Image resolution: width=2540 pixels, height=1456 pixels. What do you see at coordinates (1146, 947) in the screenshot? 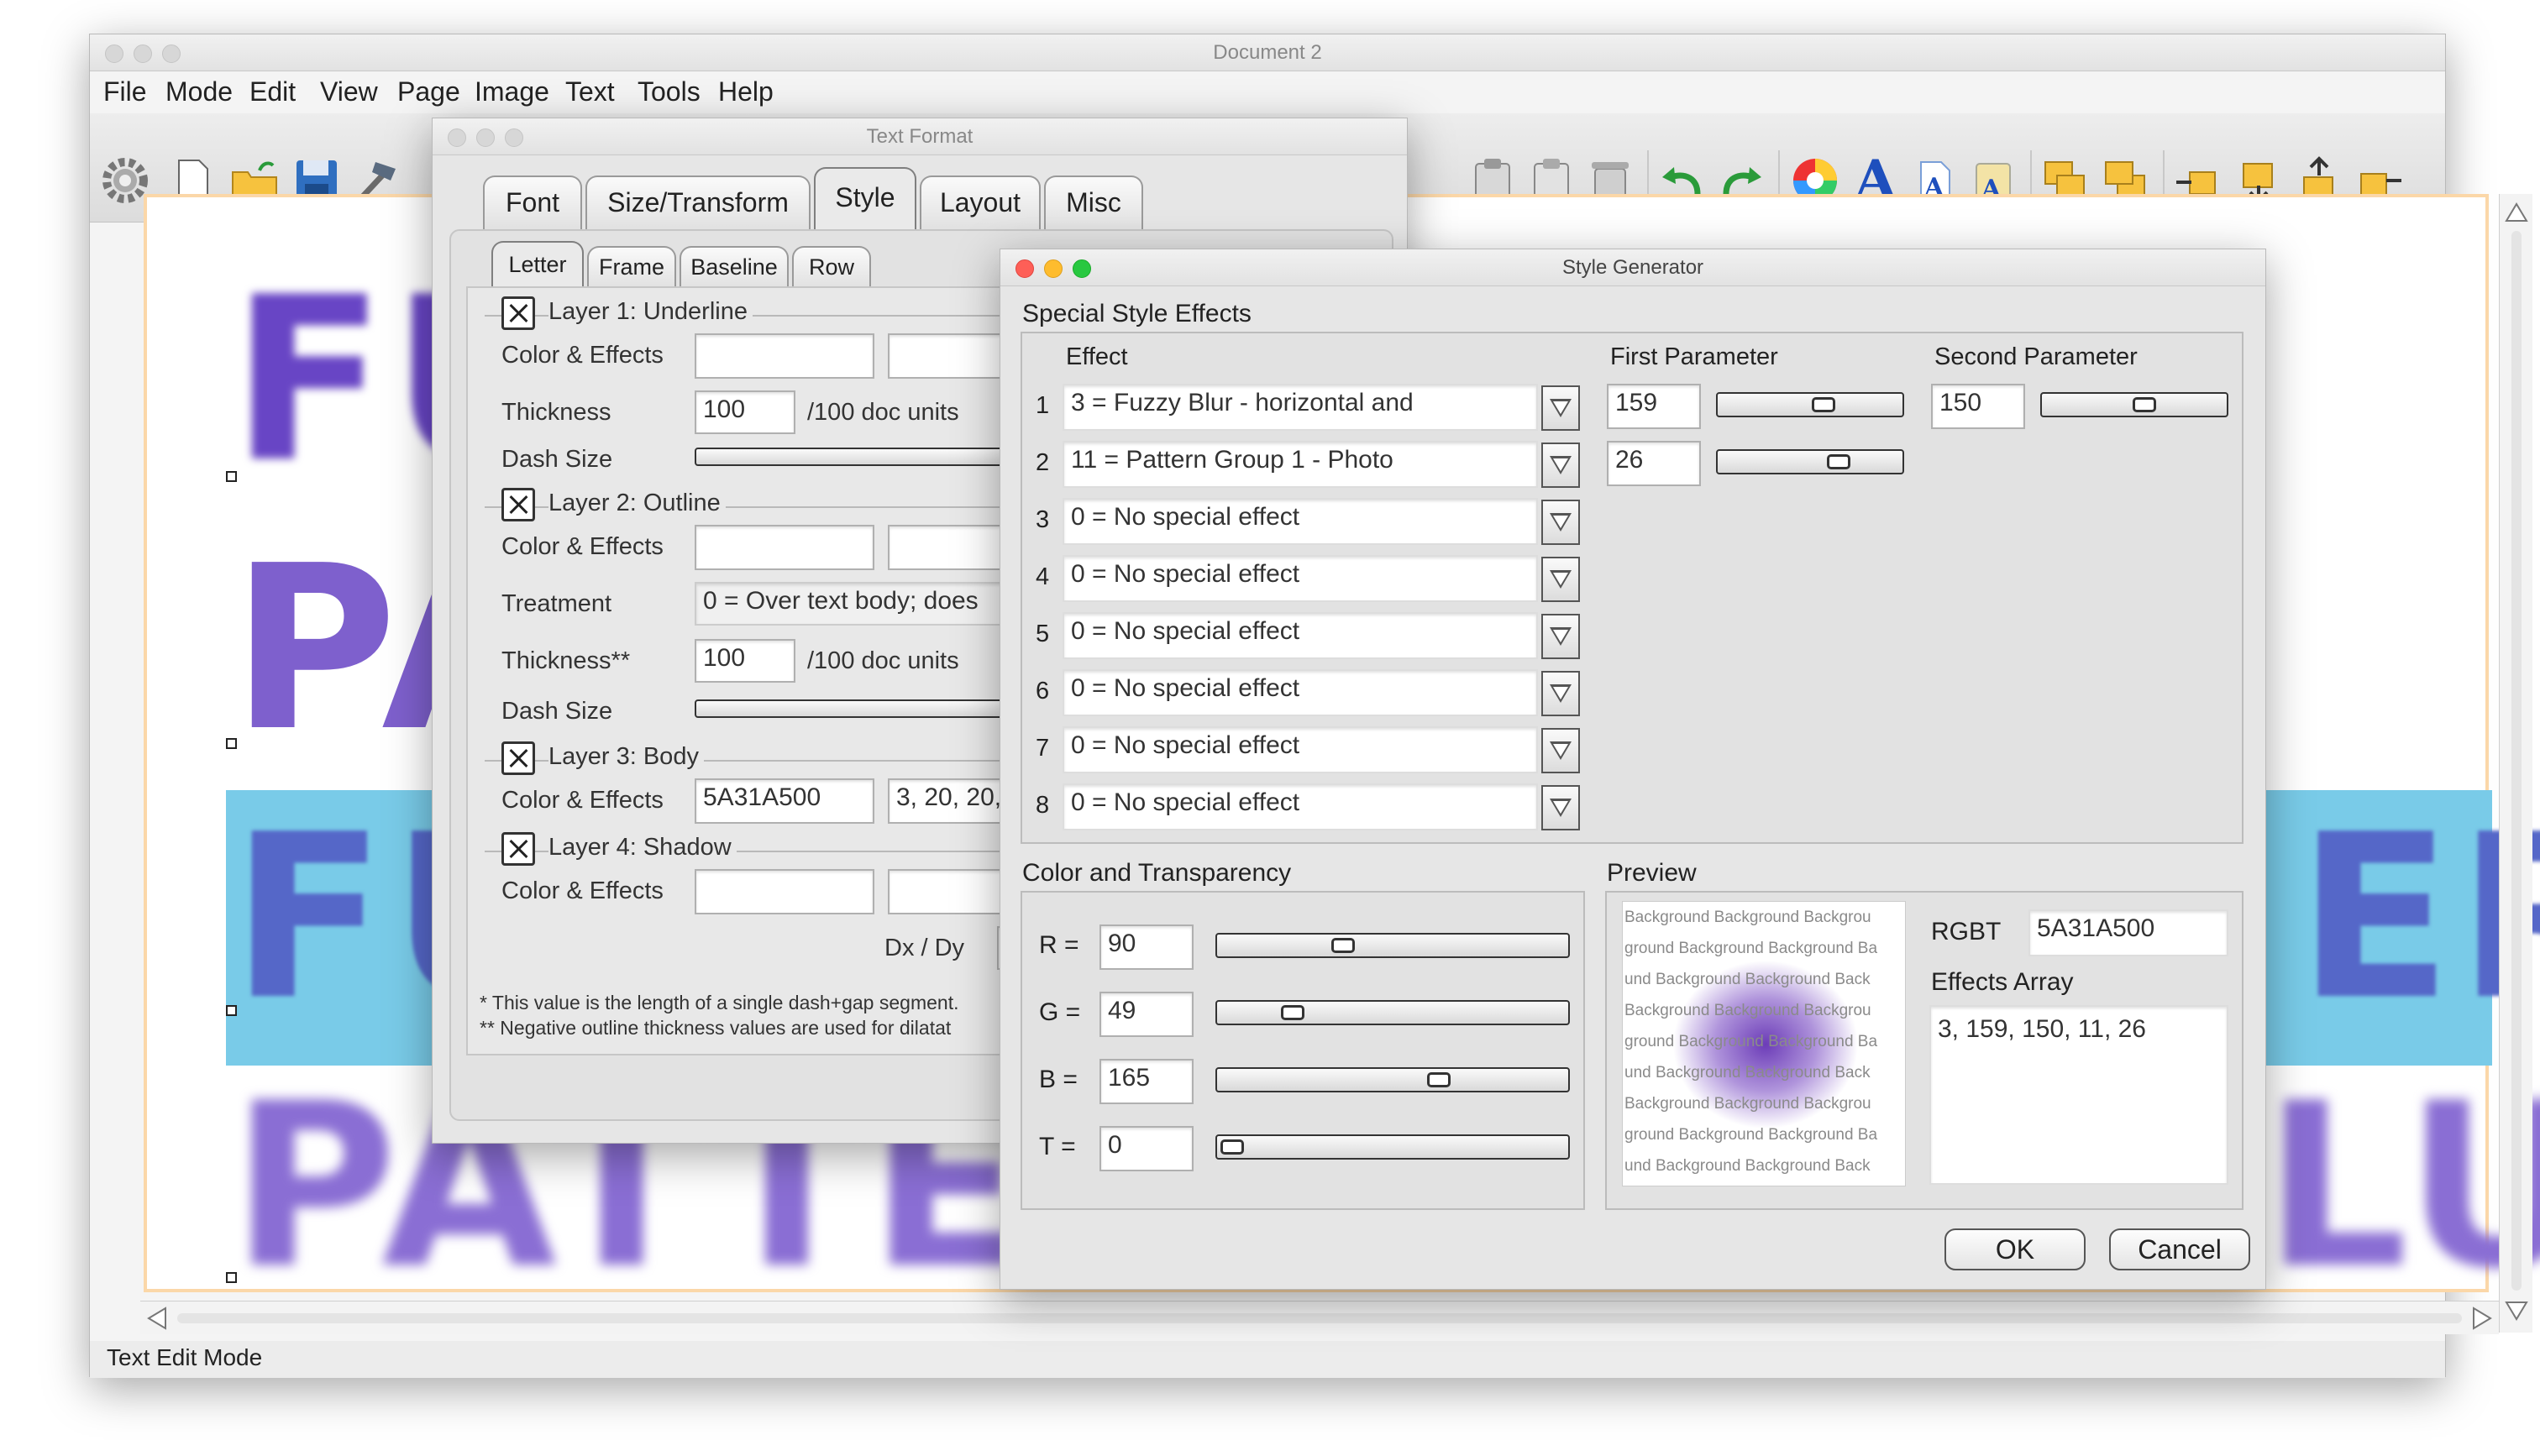
I see `channel-value-field: 90` at bounding box center [1146, 947].